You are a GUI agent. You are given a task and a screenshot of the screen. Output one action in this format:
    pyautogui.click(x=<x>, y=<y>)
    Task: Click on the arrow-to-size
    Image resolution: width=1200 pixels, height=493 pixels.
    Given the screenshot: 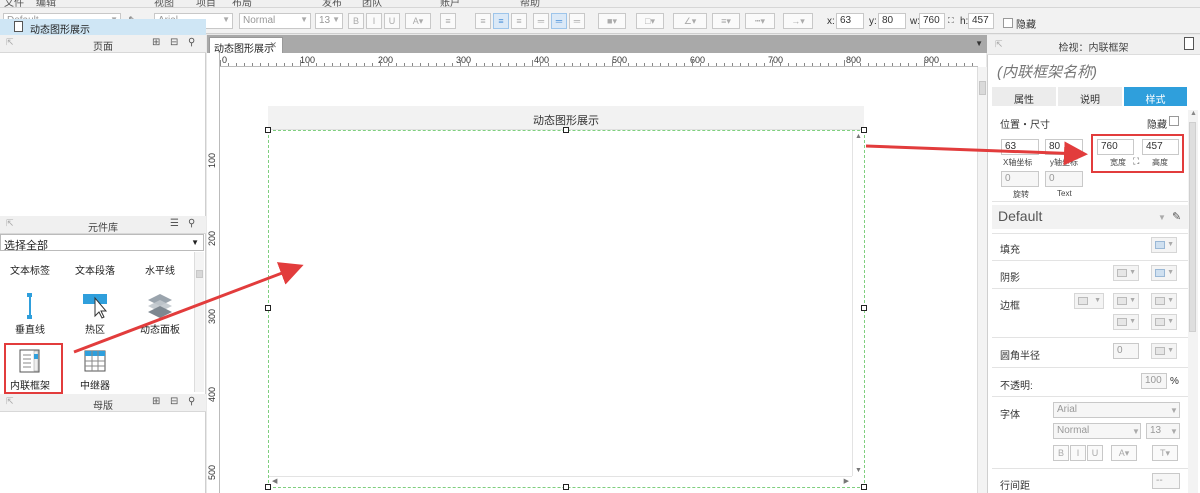 What is the action you would take?
    pyautogui.click(x=976, y=153)
    